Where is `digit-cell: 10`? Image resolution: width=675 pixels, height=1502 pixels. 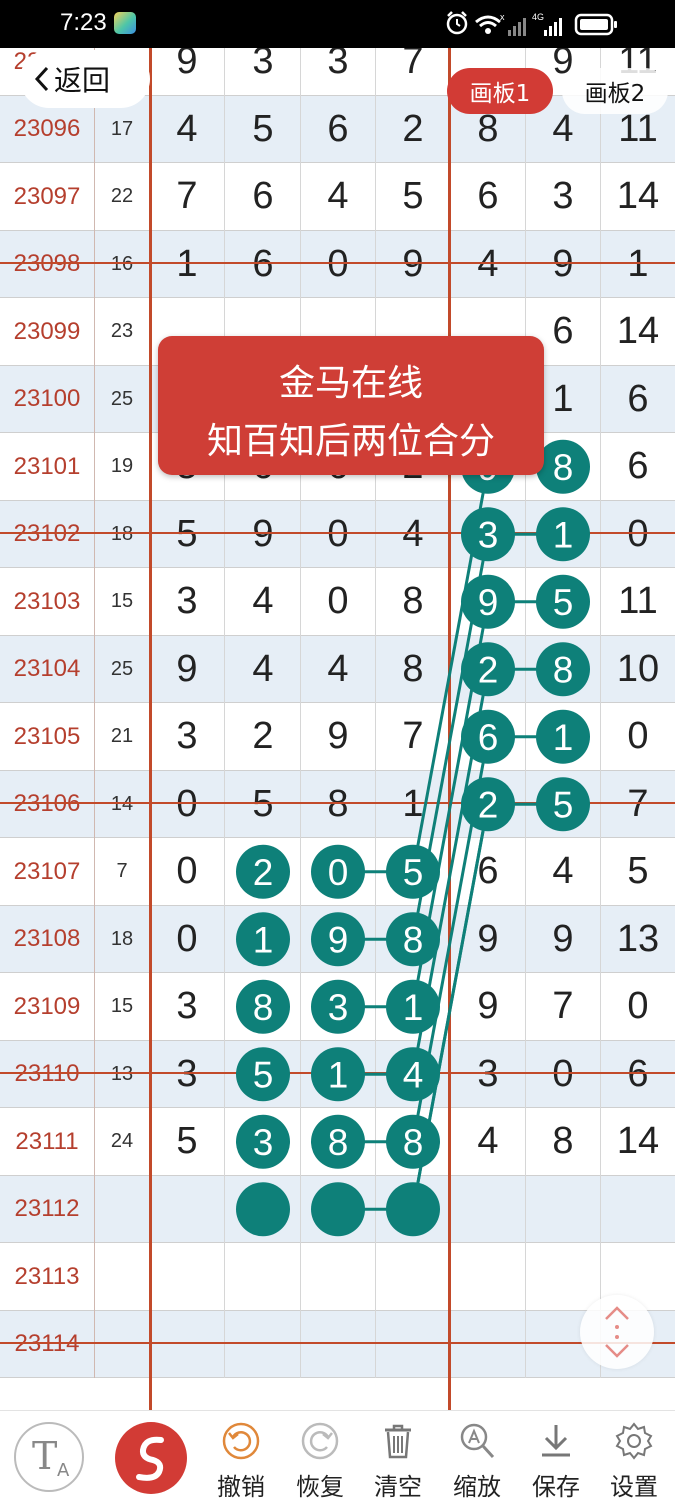 digit-cell: 10 is located at coordinates (638, 670).